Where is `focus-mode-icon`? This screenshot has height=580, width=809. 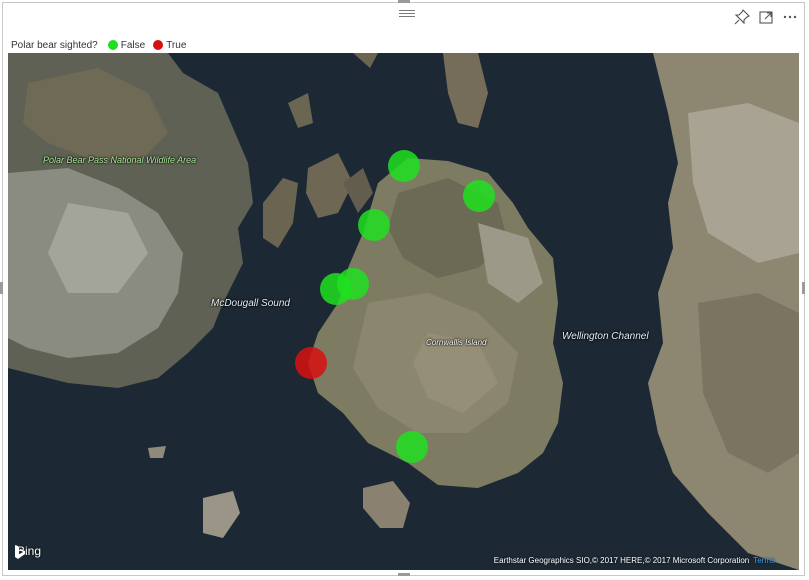
focus-mode-icon is located at coordinates (766, 17).